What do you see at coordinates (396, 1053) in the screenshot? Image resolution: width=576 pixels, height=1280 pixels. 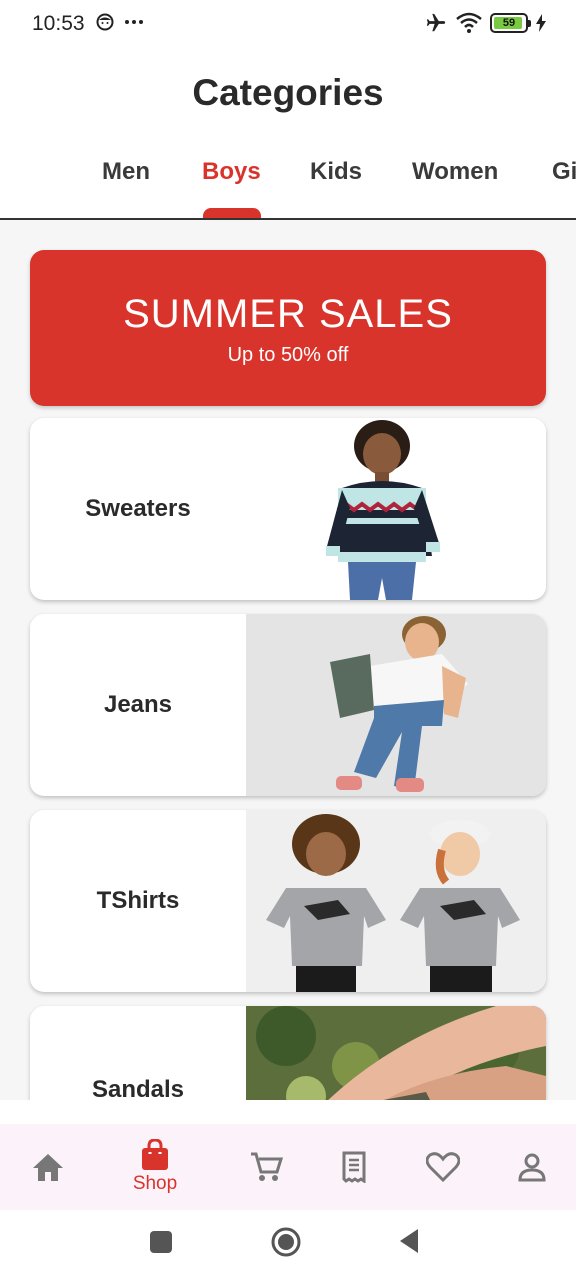 I see `sandals-photo` at bounding box center [396, 1053].